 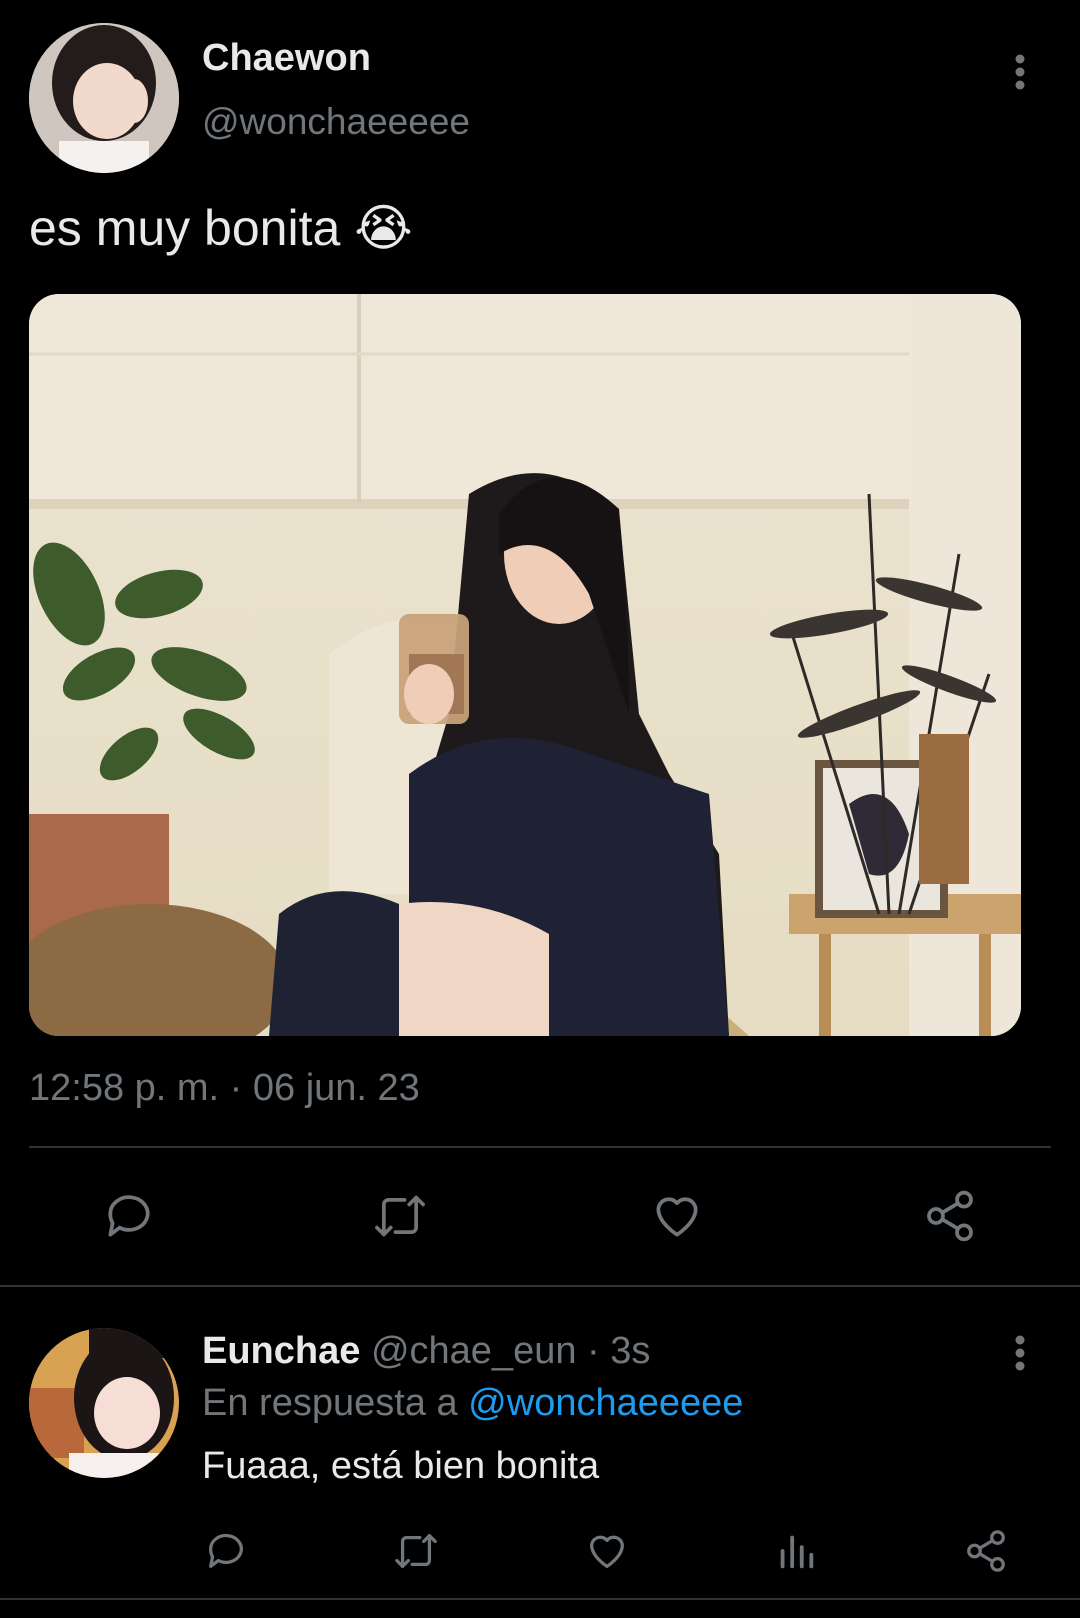 What do you see at coordinates (129, 1216) in the screenshot?
I see `reply-icon` at bounding box center [129, 1216].